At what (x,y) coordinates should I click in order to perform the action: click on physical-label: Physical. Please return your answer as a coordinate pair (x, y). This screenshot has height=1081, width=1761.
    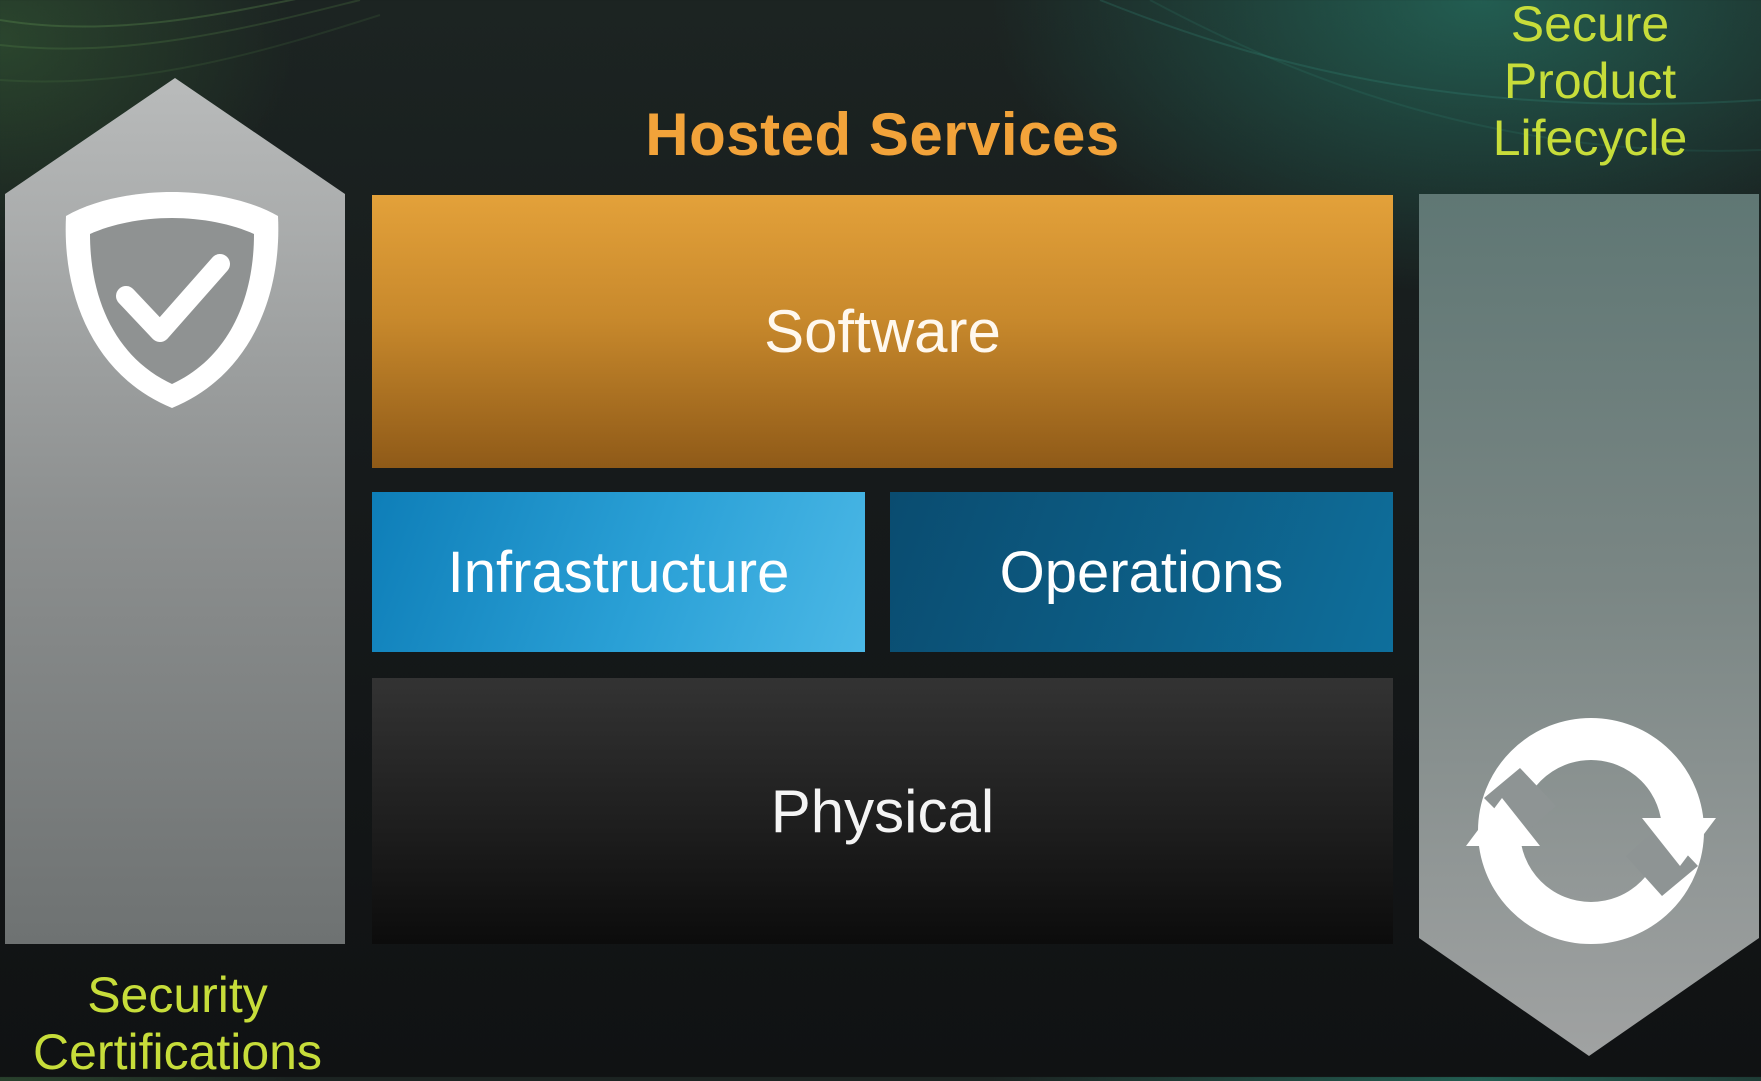
    Looking at the image, I should click on (882, 811).